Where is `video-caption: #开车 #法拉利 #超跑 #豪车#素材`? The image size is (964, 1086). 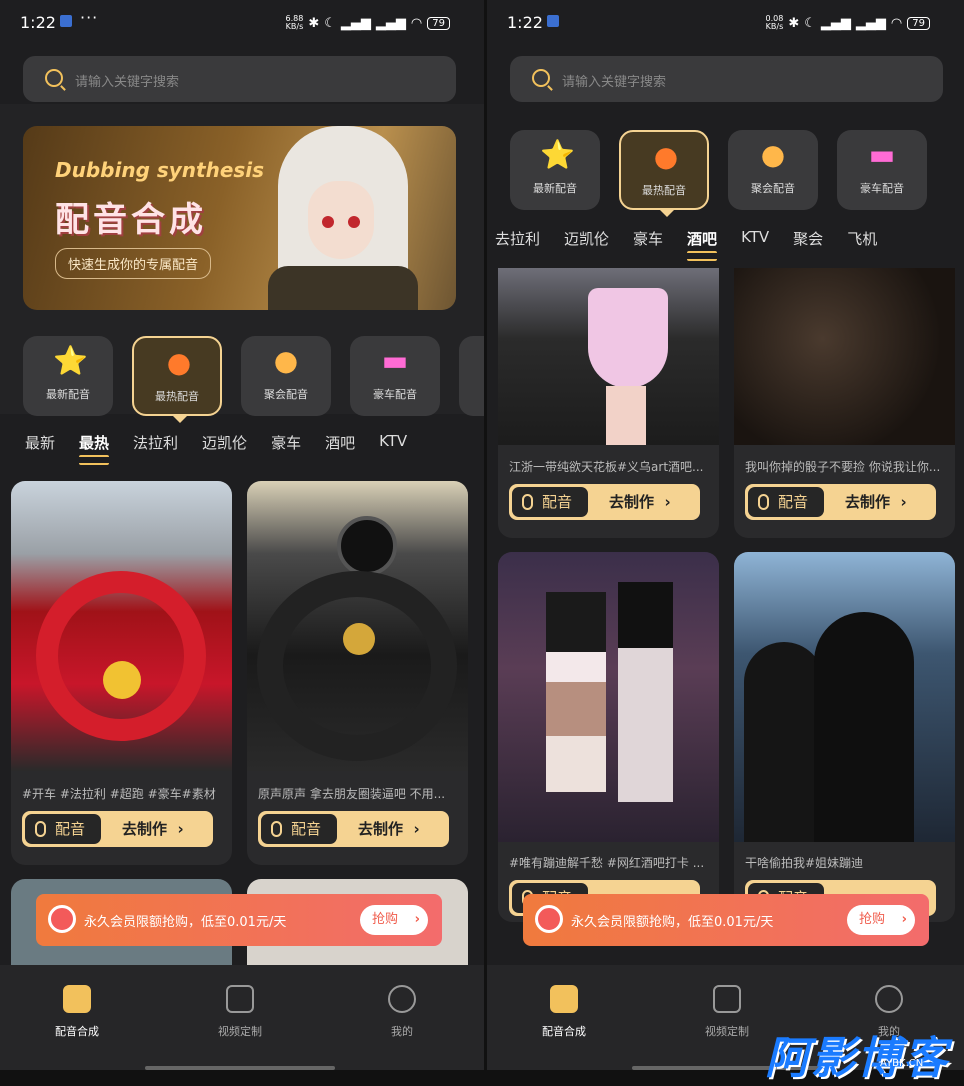
video-caption: #开车 #法拉利 #超跑 #豪车#素材 is located at coordinates (119, 794).